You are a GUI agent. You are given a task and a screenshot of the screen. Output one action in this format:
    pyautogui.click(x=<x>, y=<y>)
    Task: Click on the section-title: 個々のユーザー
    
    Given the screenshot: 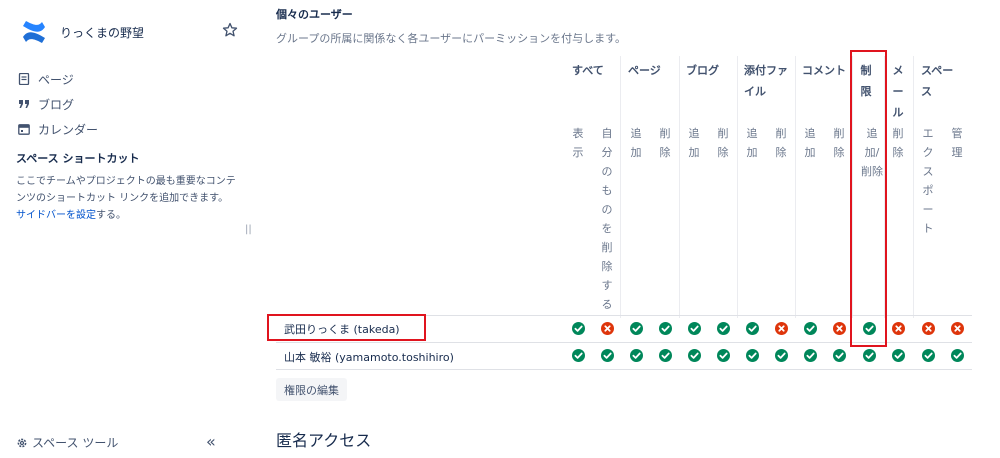 What is the action you would take?
    pyautogui.click(x=314, y=14)
    